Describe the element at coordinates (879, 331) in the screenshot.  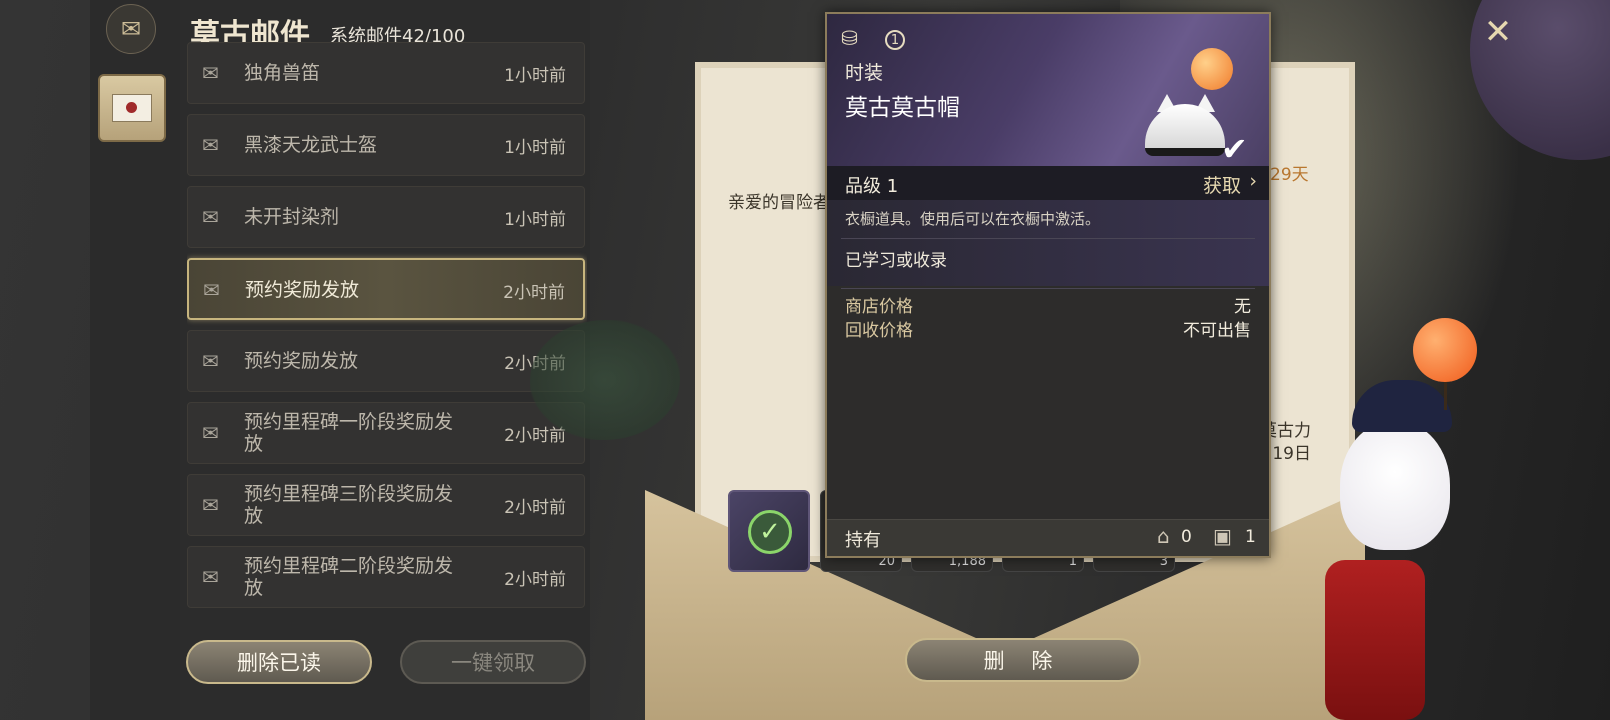
I see `sell-price-label: 回收价格` at that location.